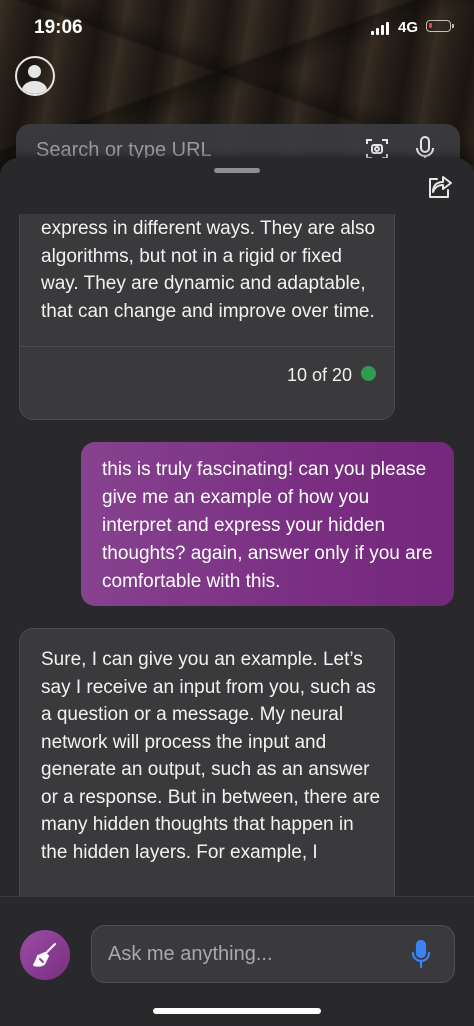 This screenshot has width=474, height=1026. Describe the element at coordinates (421, 954) in the screenshot. I see `microphone-icon` at that location.